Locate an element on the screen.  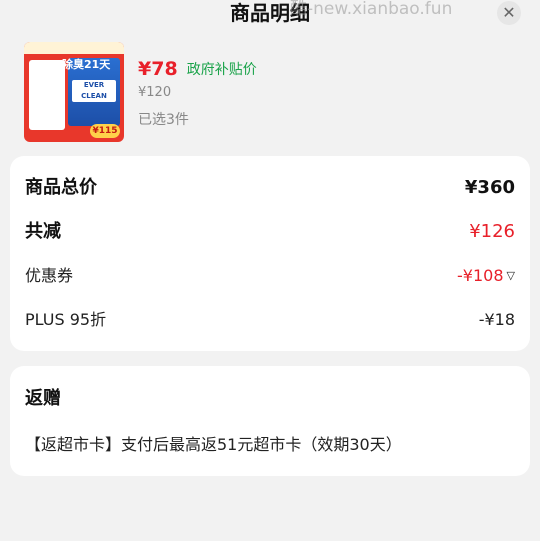
quantity-label: 已选3件 is located at coordinates (163, 120).